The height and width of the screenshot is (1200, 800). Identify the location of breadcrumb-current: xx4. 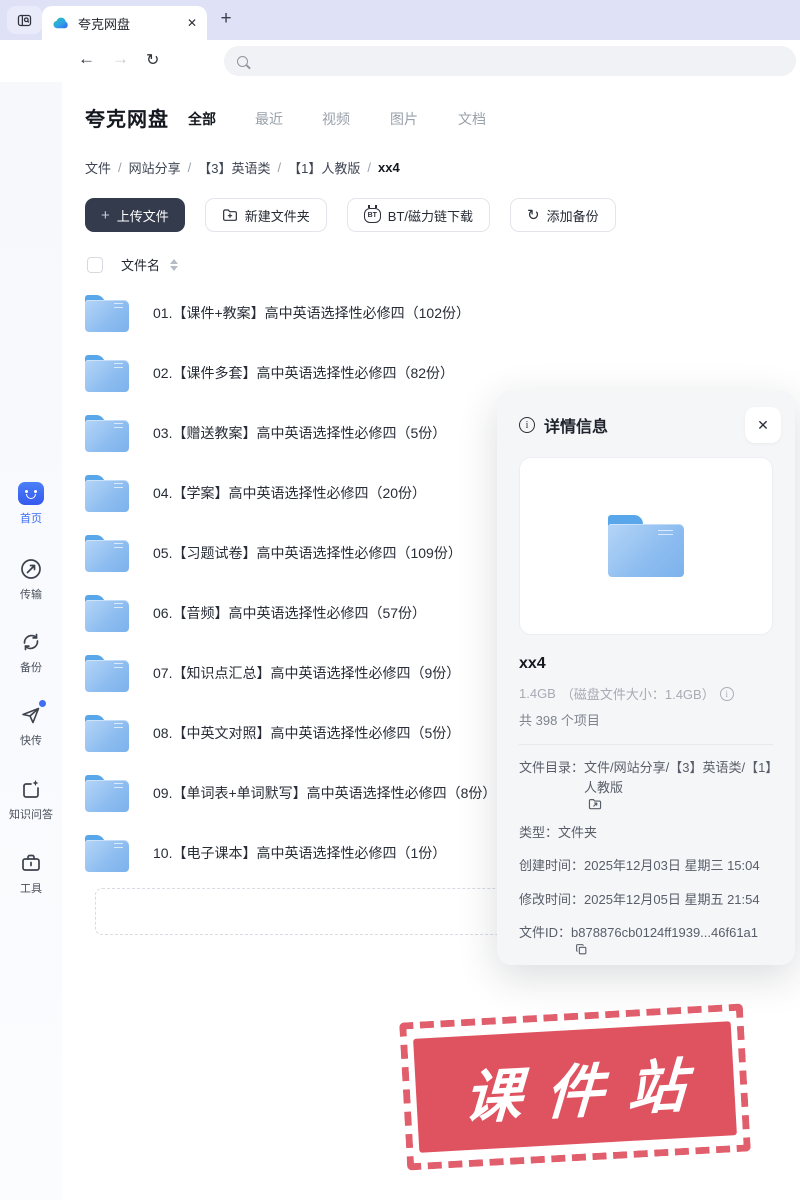
(389, 167).